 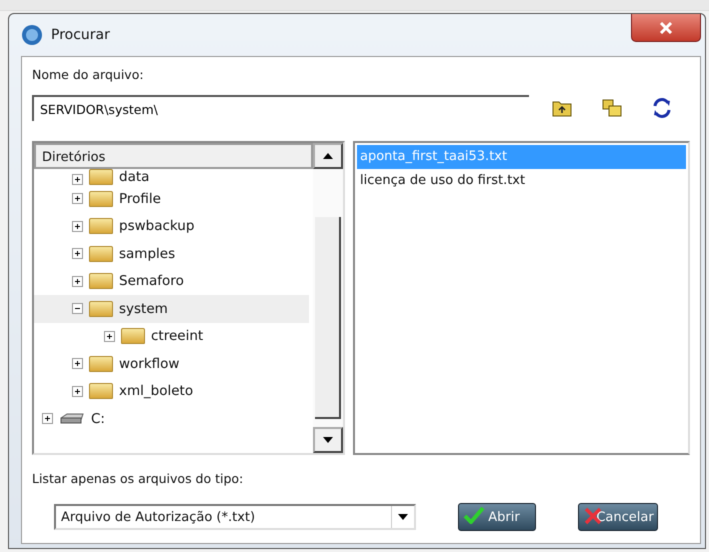 I want to click on scroll-down-button, so click(x=328, y=440).